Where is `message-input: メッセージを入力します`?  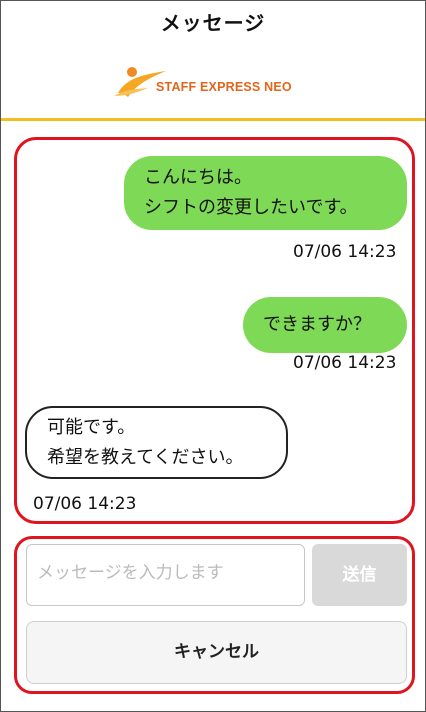
message-input: メッセージを入力します is located at coordinates (165, 575).